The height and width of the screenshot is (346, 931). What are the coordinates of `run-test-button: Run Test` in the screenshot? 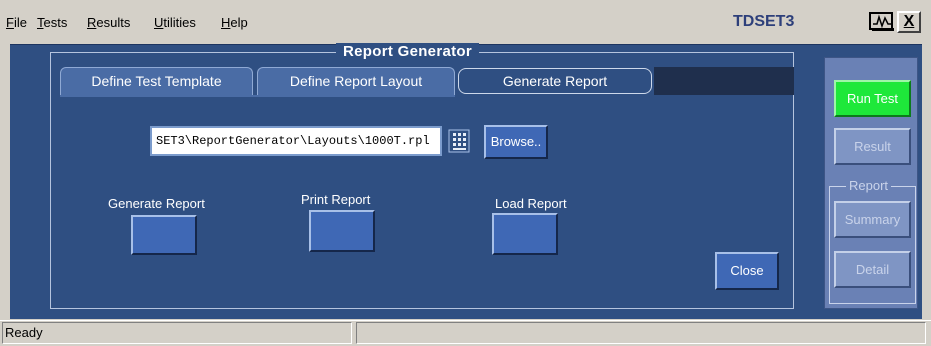 It's located at (872, 98).